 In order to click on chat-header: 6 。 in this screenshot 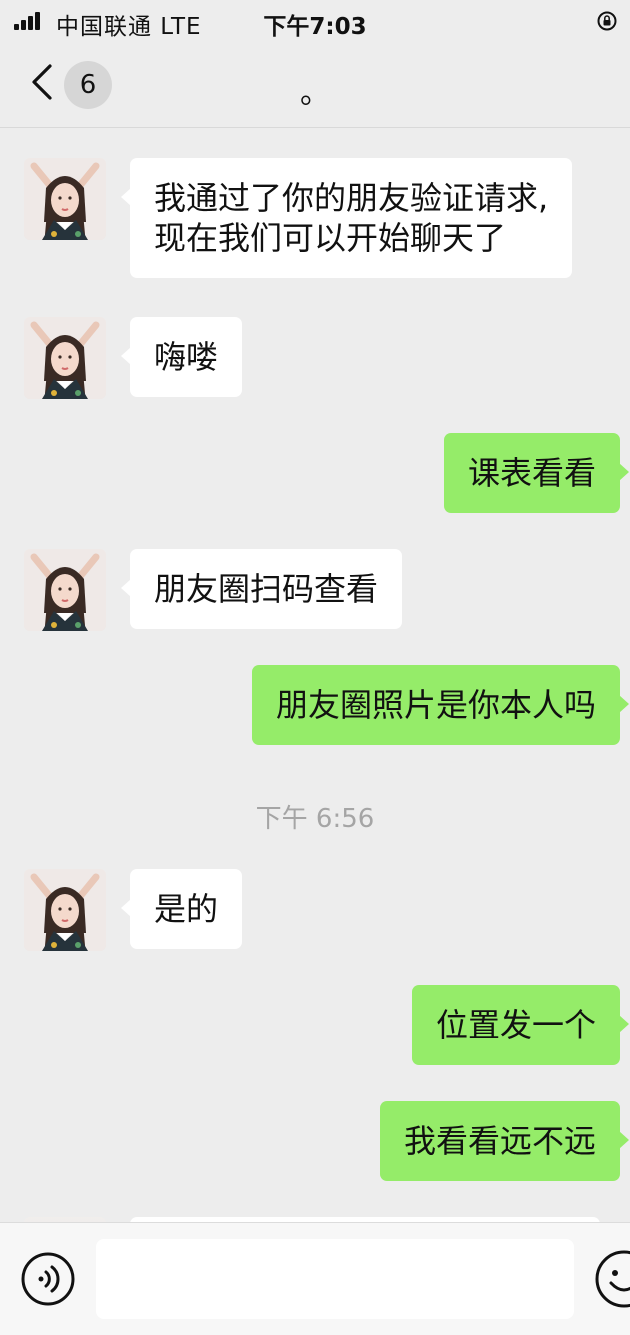, I will do `click(315, 84)`.